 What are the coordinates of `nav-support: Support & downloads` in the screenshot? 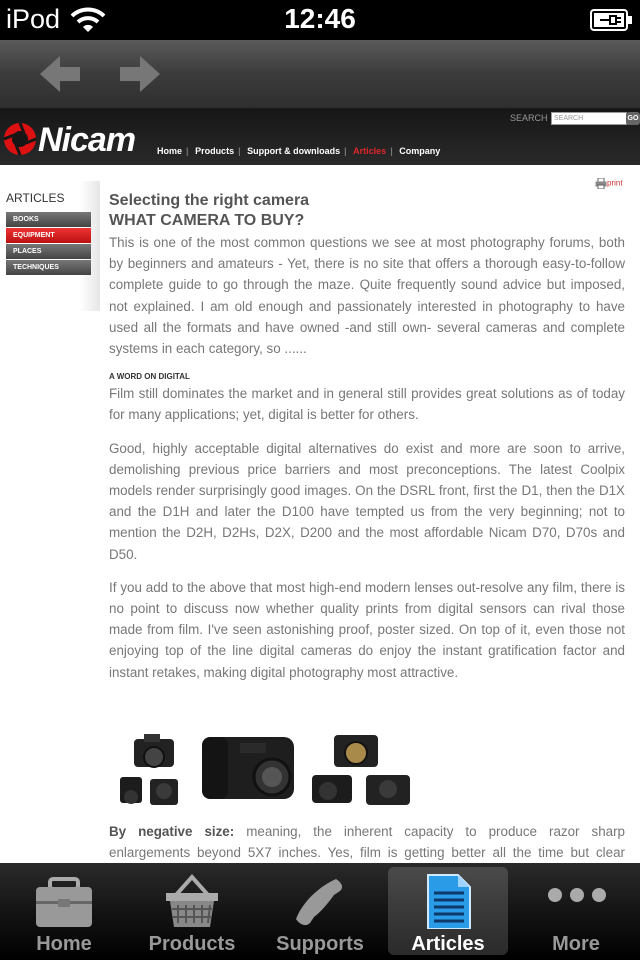 It's located at (293, 151).